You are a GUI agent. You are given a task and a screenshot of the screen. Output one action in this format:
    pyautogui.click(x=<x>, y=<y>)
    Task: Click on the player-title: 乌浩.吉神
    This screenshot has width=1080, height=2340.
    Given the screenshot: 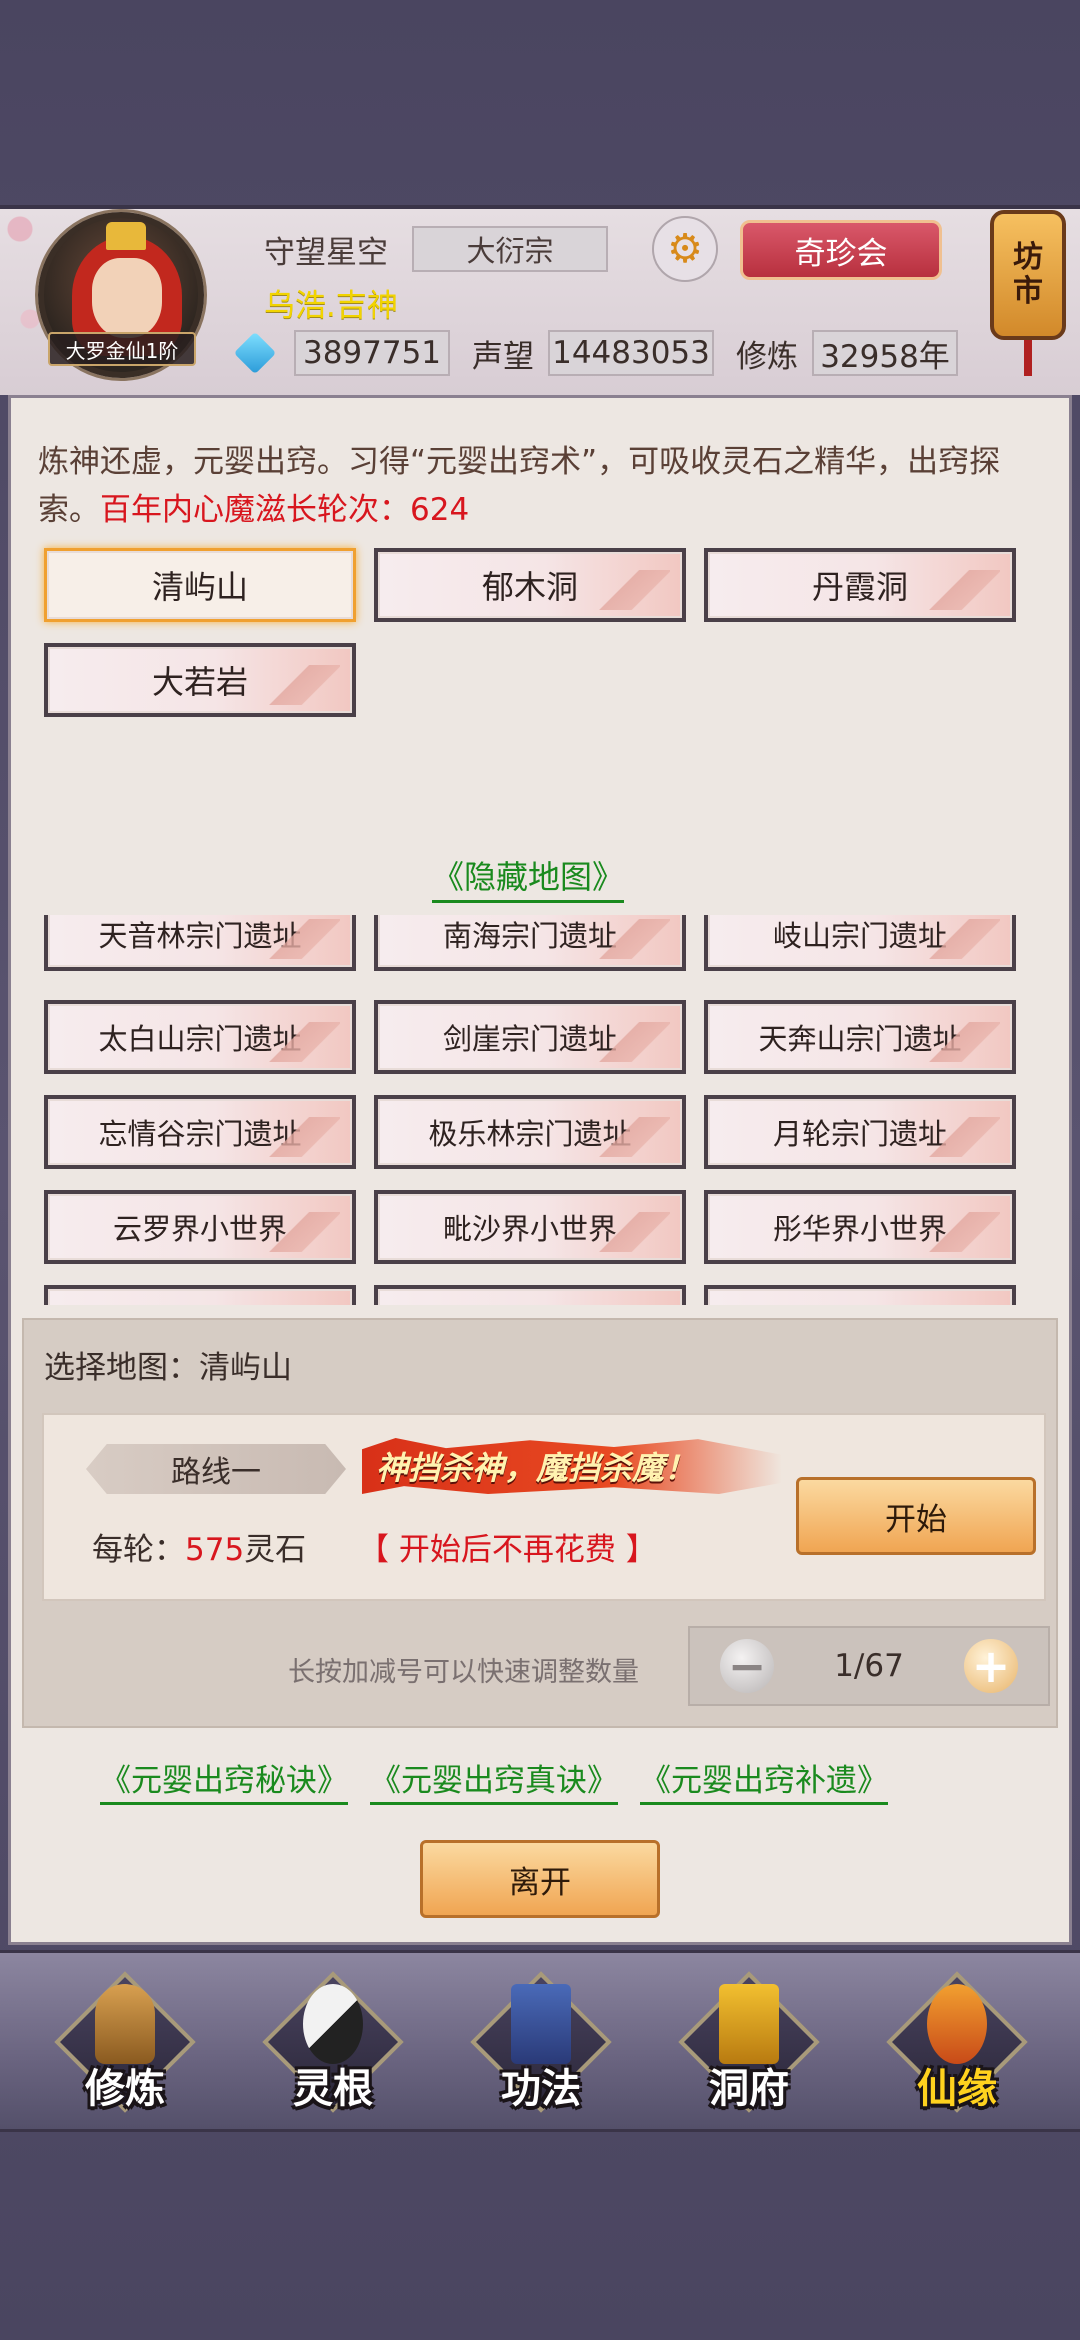 What is the action you would take?
    pyautogui.click(x=331, y=306)
    